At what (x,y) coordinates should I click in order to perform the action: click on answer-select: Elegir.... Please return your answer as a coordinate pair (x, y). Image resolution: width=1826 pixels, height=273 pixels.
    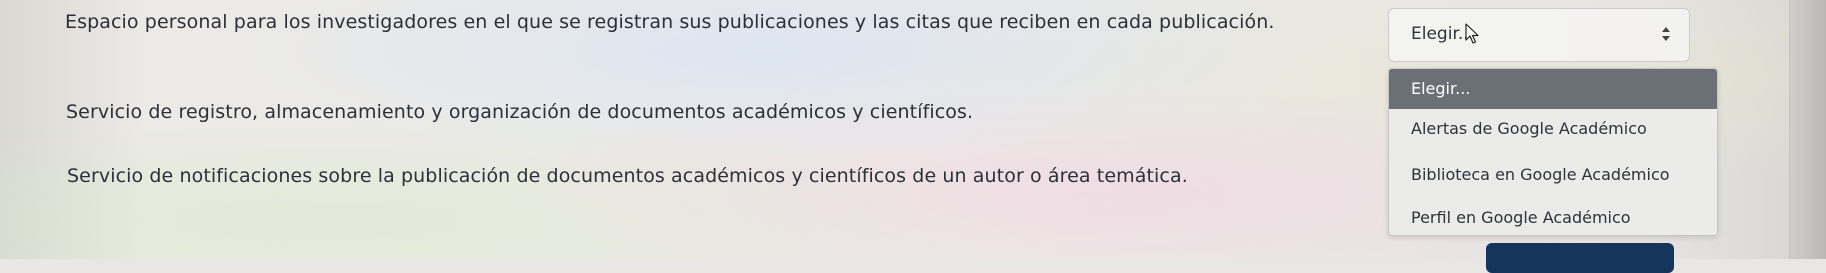
    Looking at the image, I should click on (1539, 35).